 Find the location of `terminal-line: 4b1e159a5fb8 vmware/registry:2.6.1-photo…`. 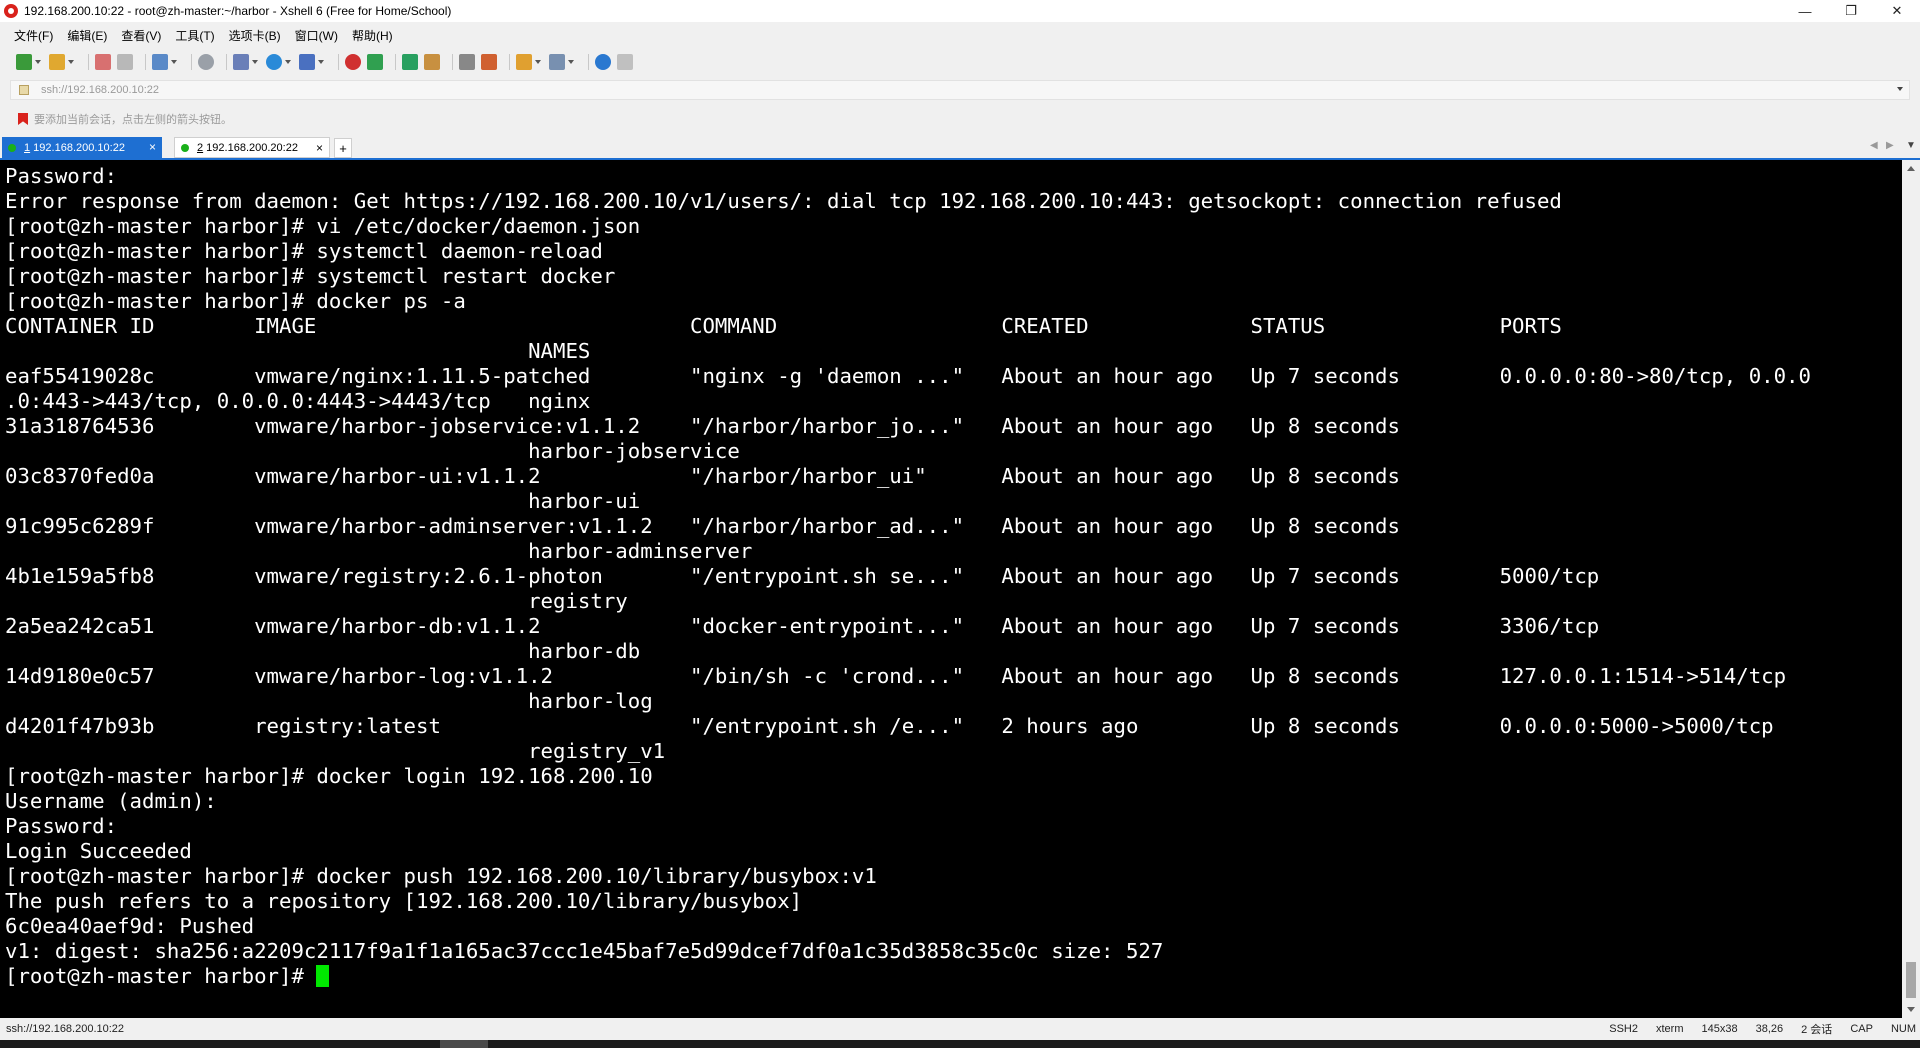

terminal-line: 4b1e159a5fb8 vmware/registry:2.6.1-photo… is located at coordinates (802, 576).